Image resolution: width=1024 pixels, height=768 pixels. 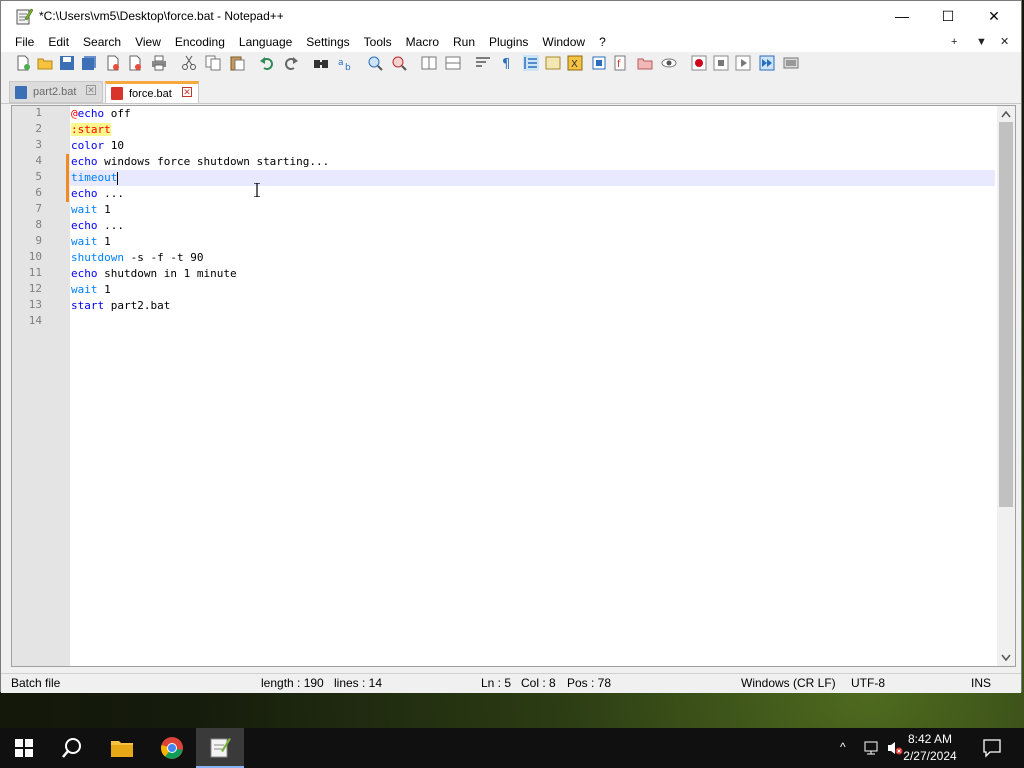 I want to click on chrome-button, so click(x=172, y=748).